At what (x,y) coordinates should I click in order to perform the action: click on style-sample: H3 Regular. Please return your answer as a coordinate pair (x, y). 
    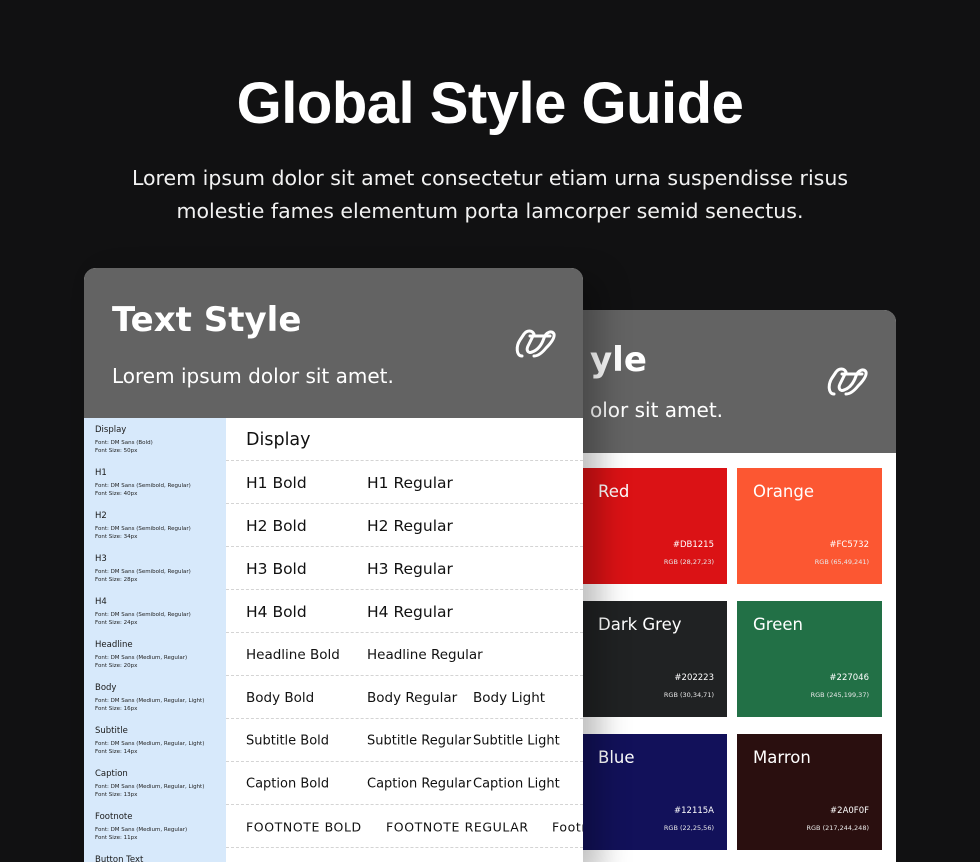
    Looking at the image, I should click on (410, 568).